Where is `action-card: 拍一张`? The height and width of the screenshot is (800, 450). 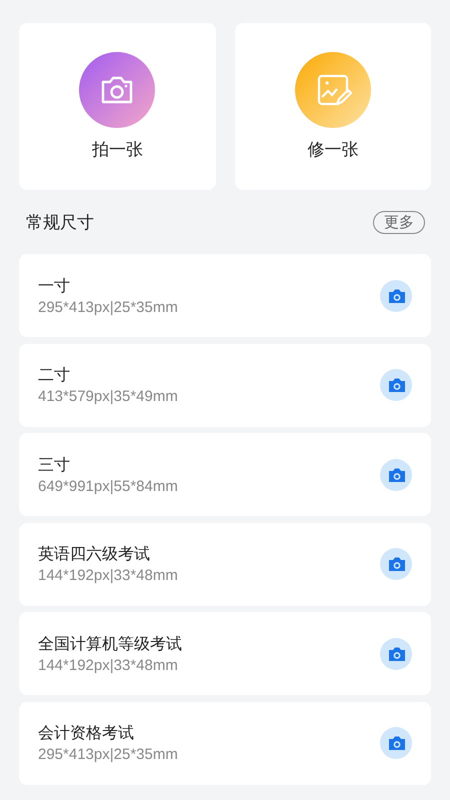
action-card: 拍一张 is located at coordinates (117, 106).